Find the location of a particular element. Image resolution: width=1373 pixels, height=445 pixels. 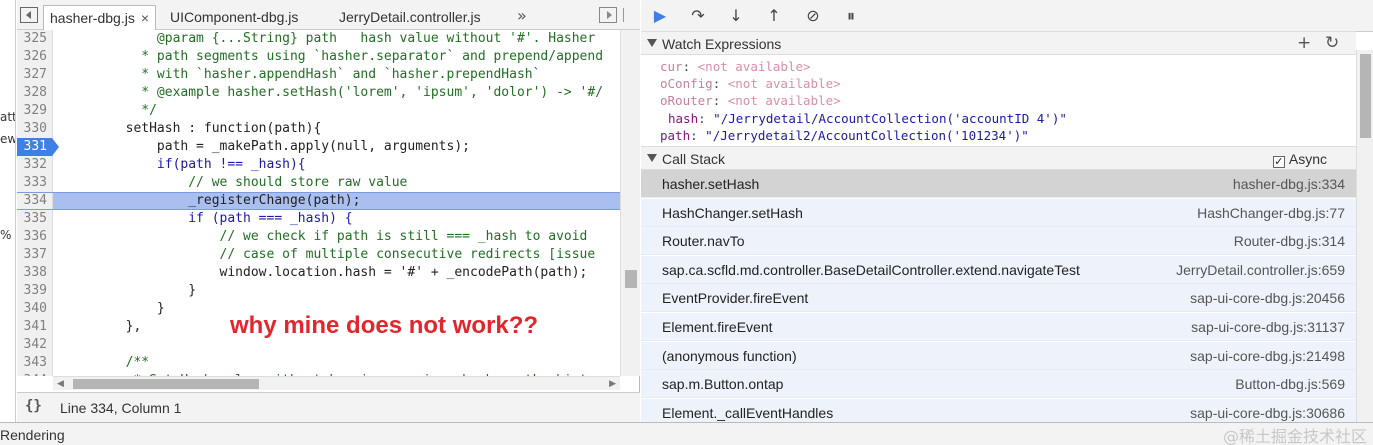

tab-hasher-dbg: hasher-dbg.js × is located at coordinates (100, 17).